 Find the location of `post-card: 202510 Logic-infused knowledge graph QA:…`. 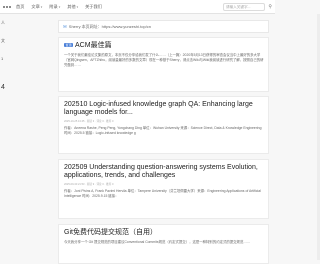

post-card: 202510 Logic-infused knowledge graph QA:… is located at coordinates (163, 125).